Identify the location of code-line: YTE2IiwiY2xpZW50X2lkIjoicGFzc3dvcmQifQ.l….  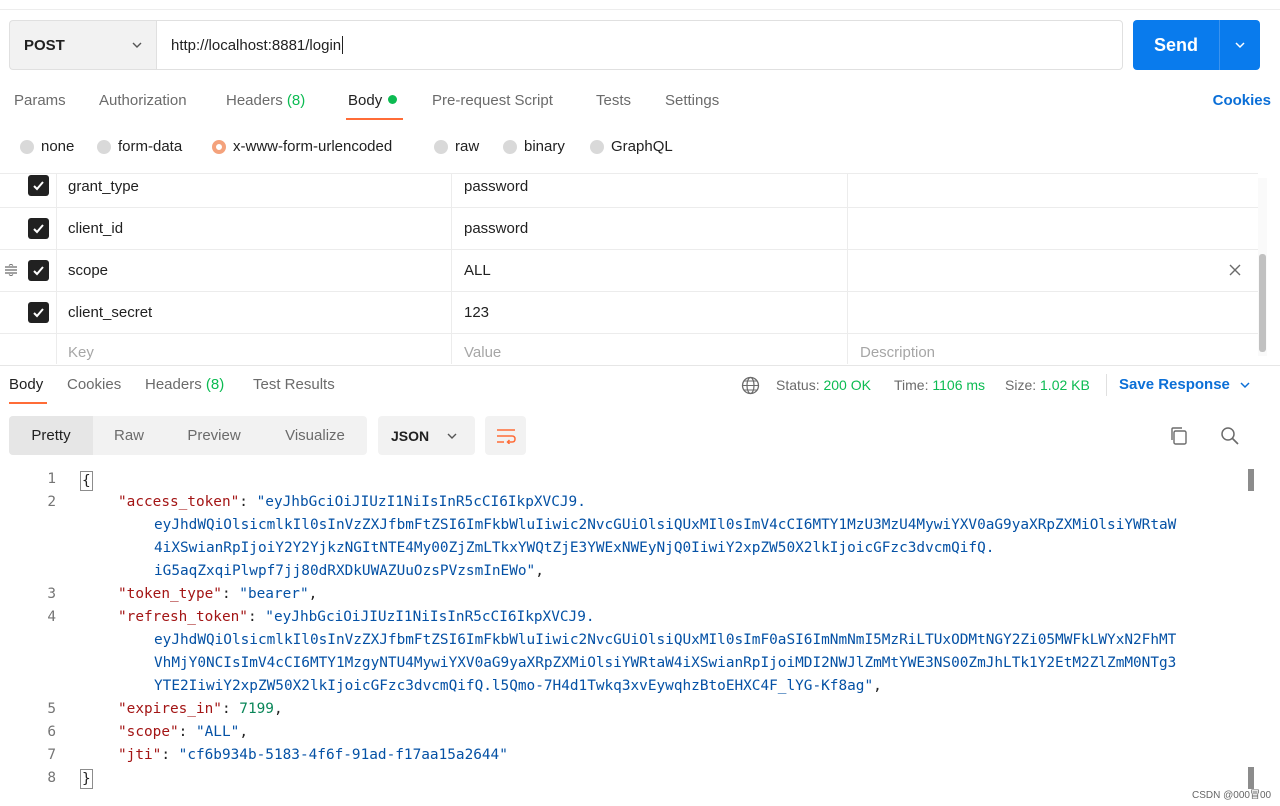
(518, 686).